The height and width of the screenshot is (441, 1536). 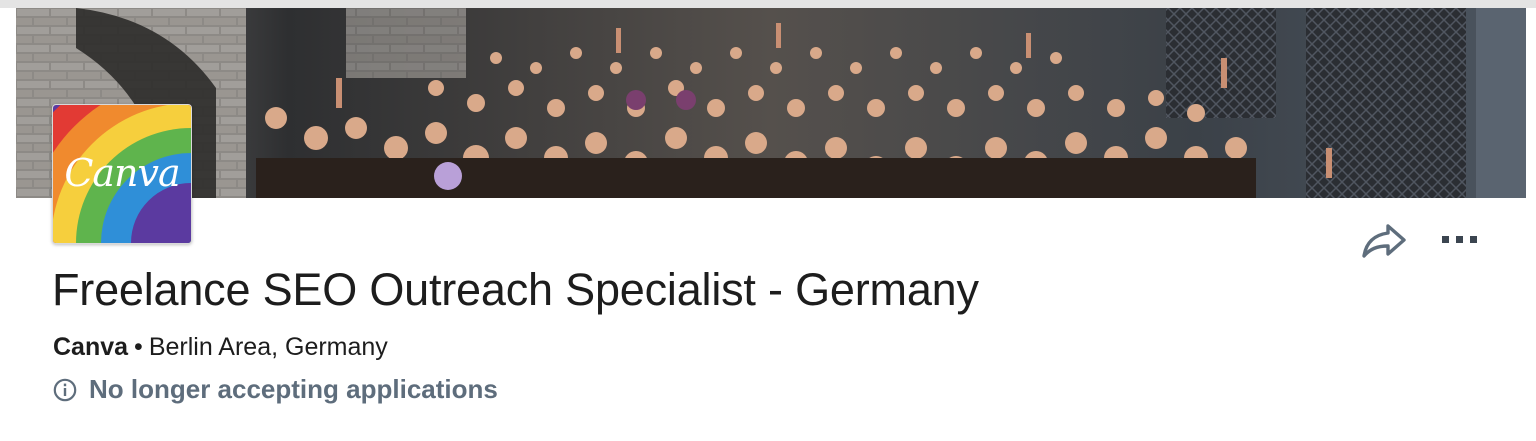 I want to click on company-name-link: Canva, so click(x=90, y=347).